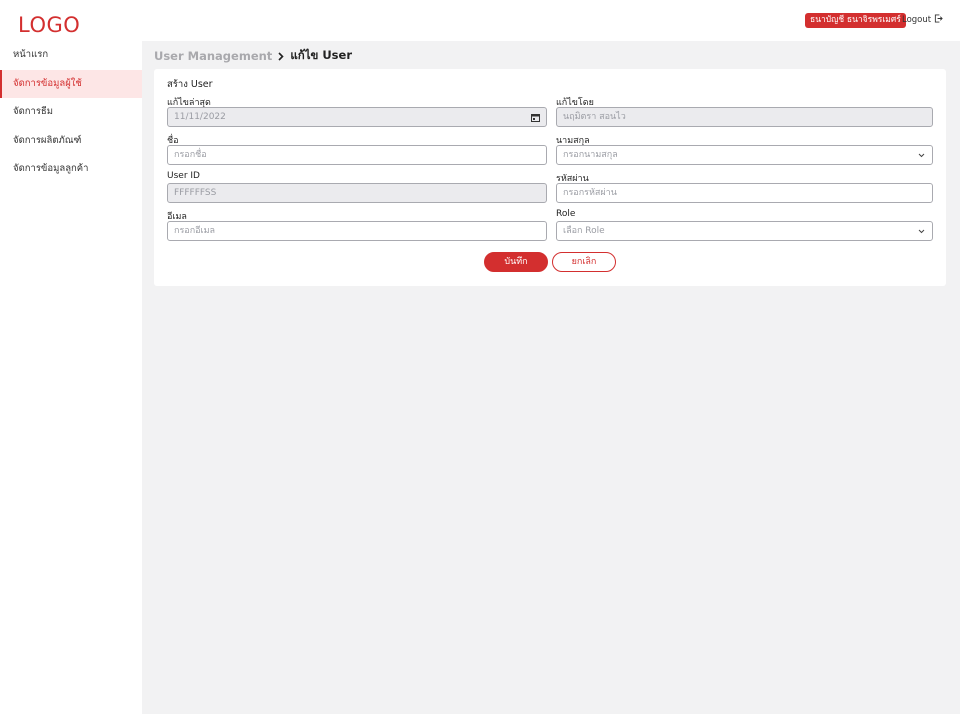  Describe the element at coordinates (190, 84) in the screenshot. I see `form-title: สร้าง User` at that location.